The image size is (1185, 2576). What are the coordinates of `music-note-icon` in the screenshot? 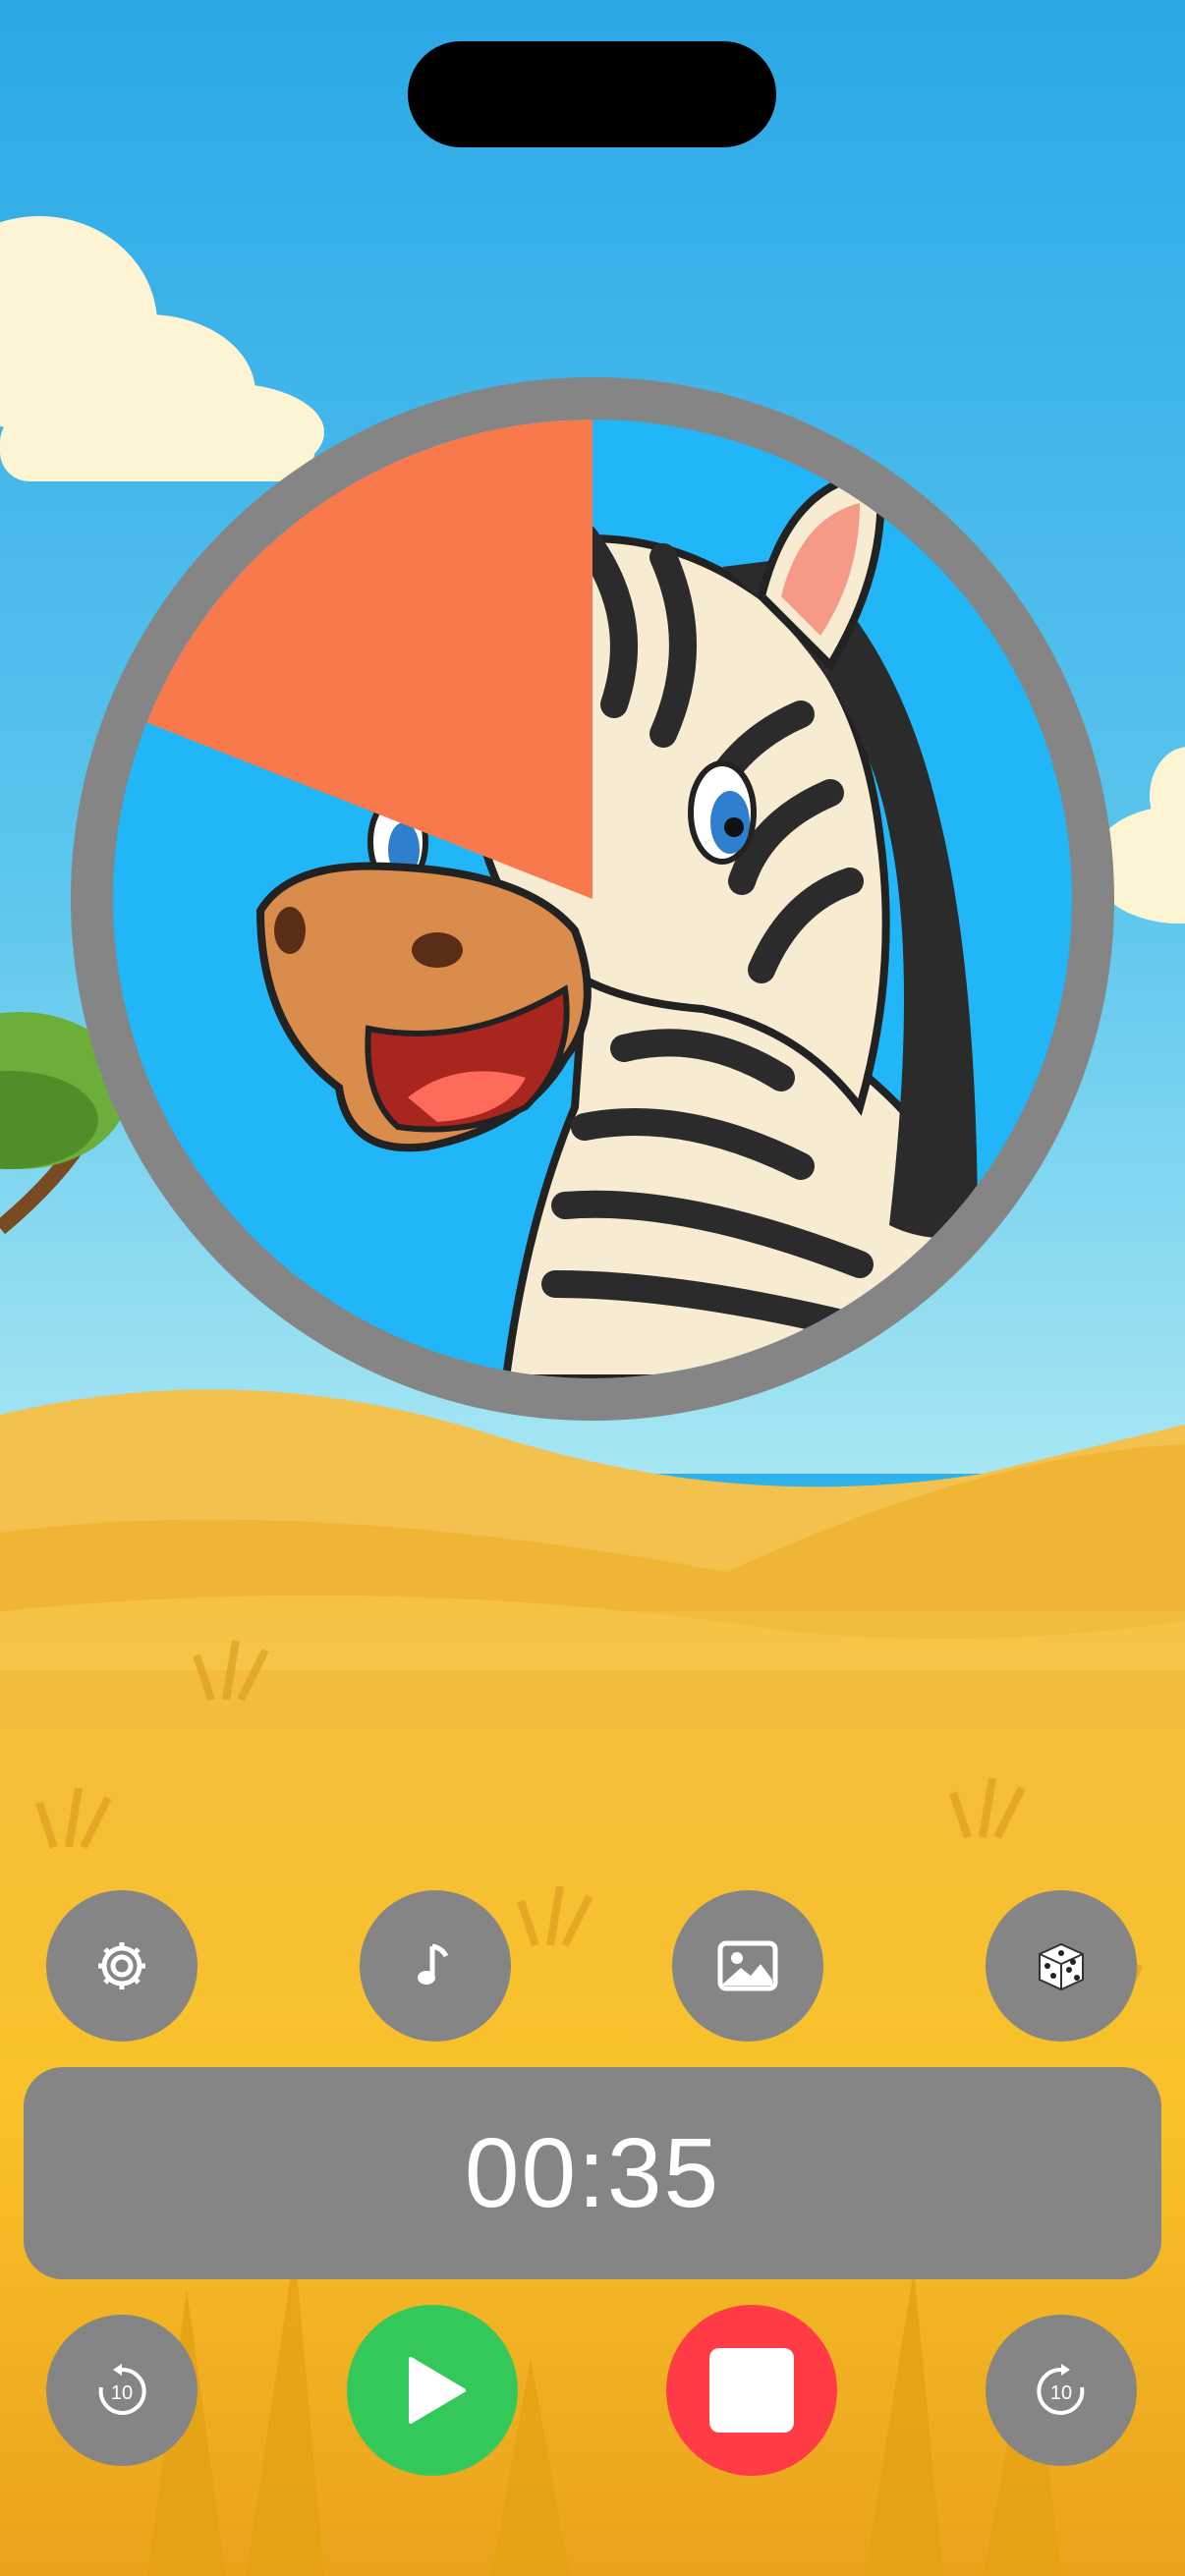 It's located at (434, 1964).